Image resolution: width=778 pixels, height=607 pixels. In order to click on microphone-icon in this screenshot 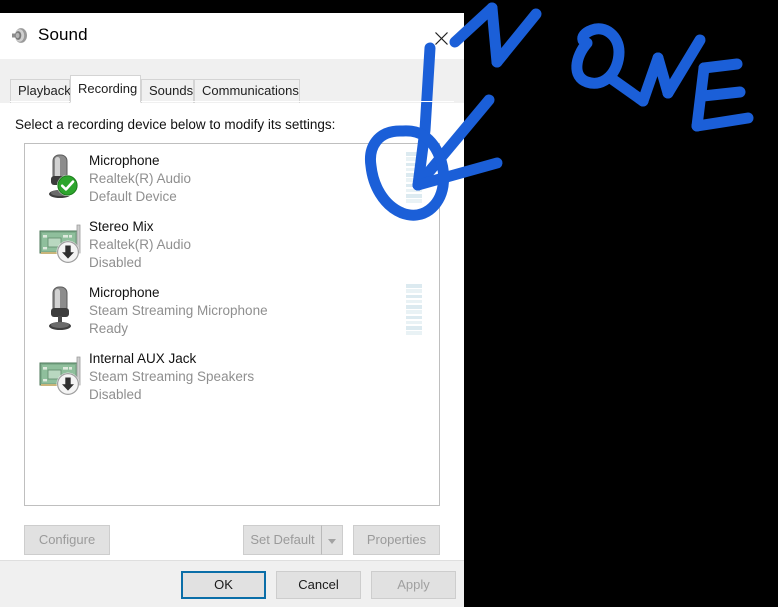, I will do `click(63, 309)`.